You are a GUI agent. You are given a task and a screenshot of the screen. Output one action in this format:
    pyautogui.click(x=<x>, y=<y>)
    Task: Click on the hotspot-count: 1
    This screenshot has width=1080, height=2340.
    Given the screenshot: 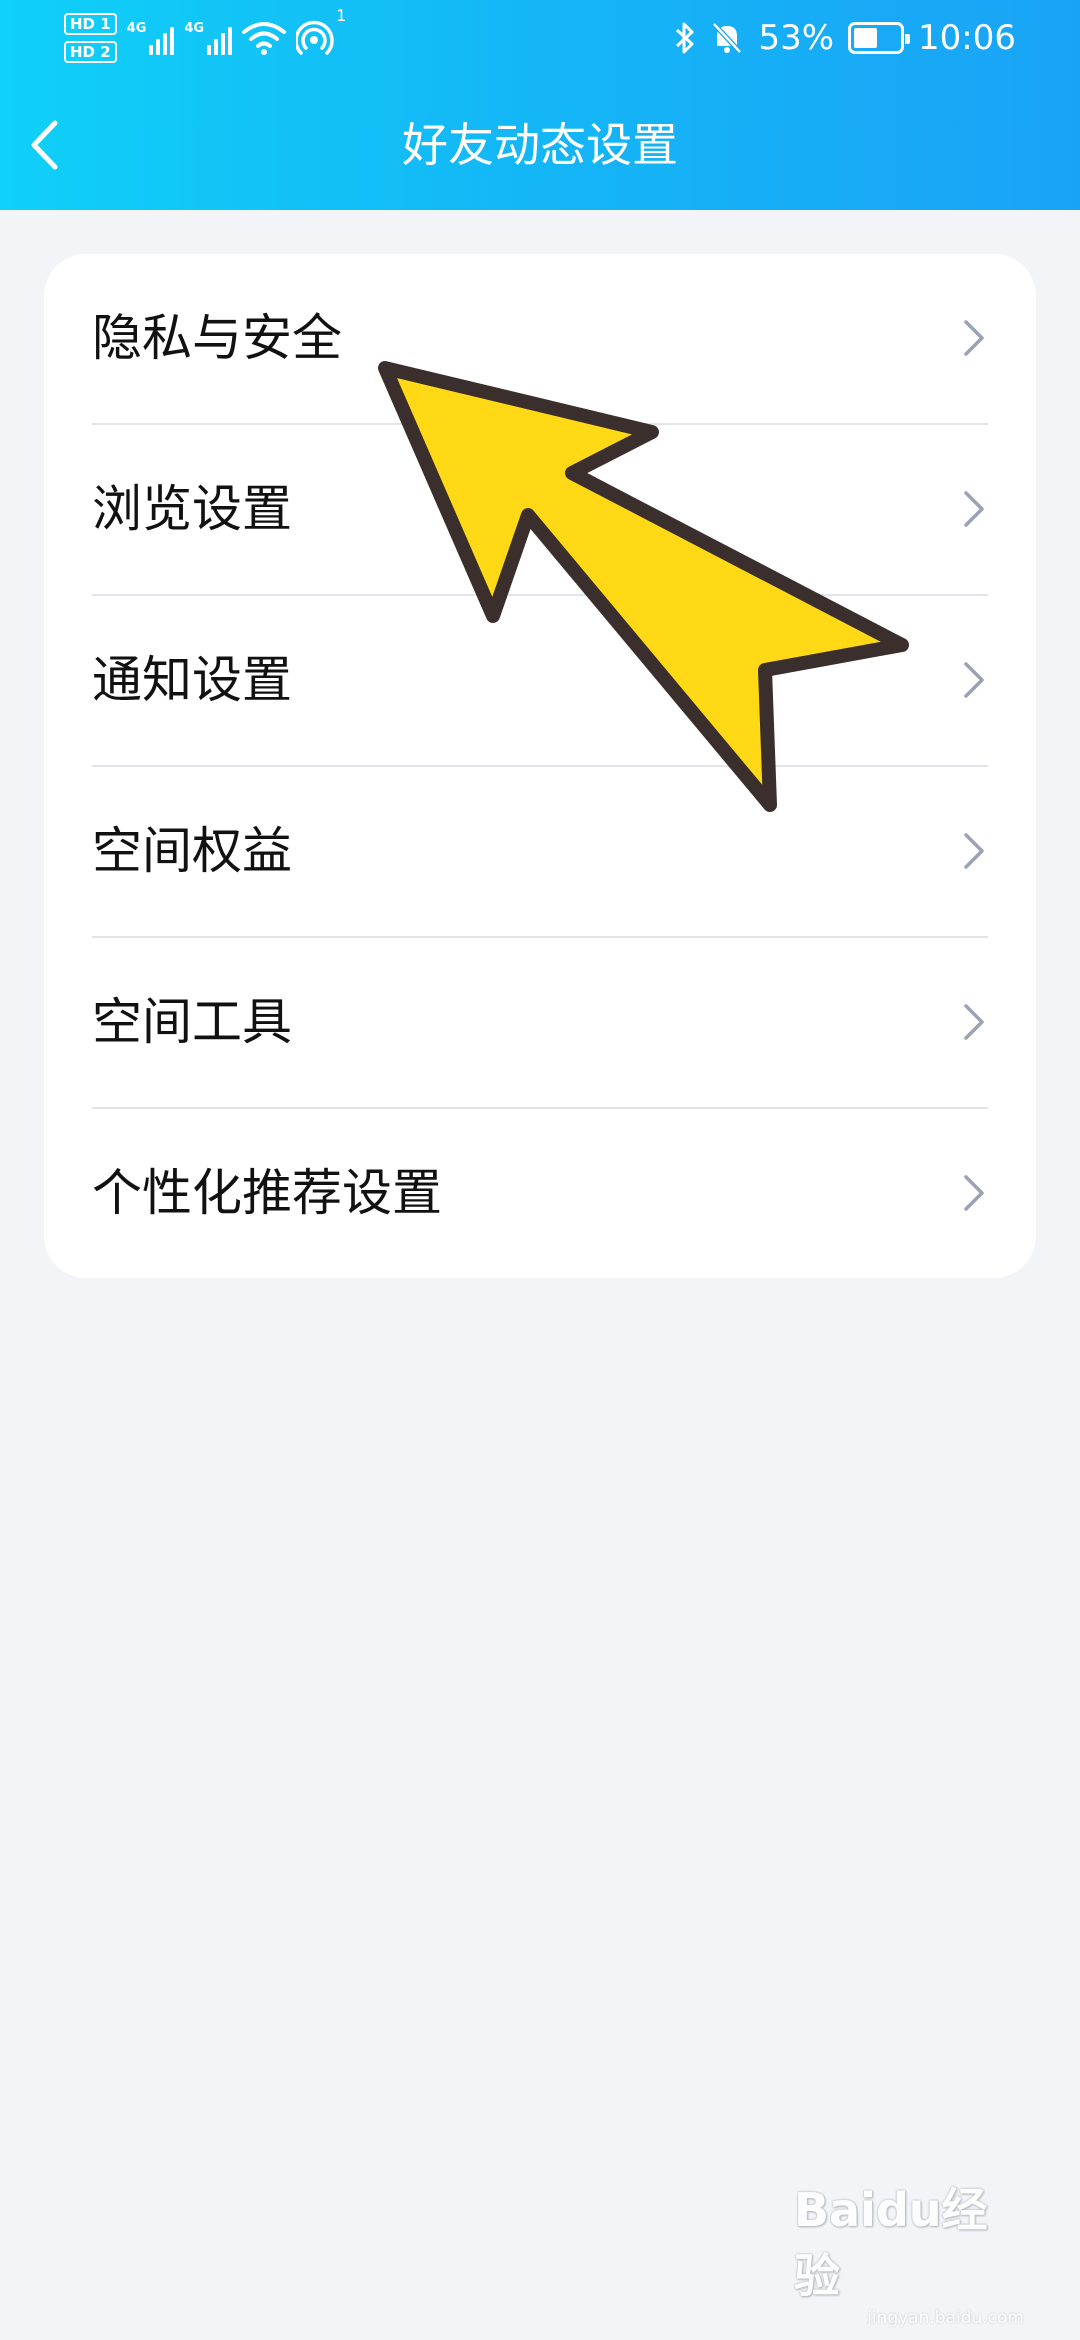 What is the action you would take?
    pyautogui.click(x=341, y=15)
    